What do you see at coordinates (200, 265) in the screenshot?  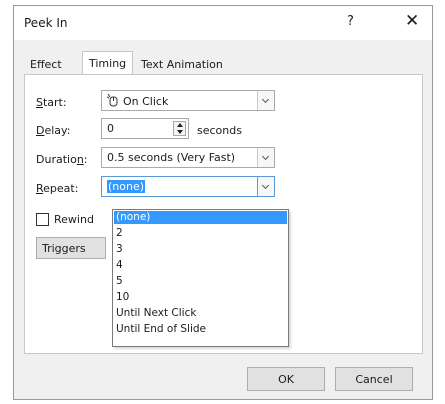 I see `repeat-option-4: 4` at bounding box center [200, 265].